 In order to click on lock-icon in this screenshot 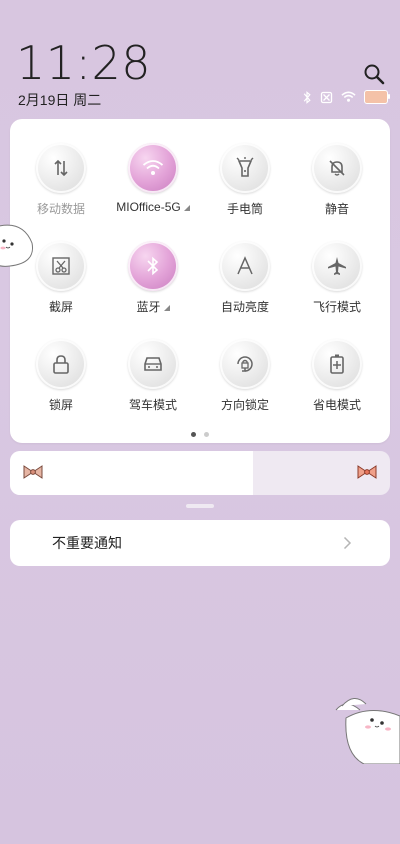, I will do `click(61, 364)`.